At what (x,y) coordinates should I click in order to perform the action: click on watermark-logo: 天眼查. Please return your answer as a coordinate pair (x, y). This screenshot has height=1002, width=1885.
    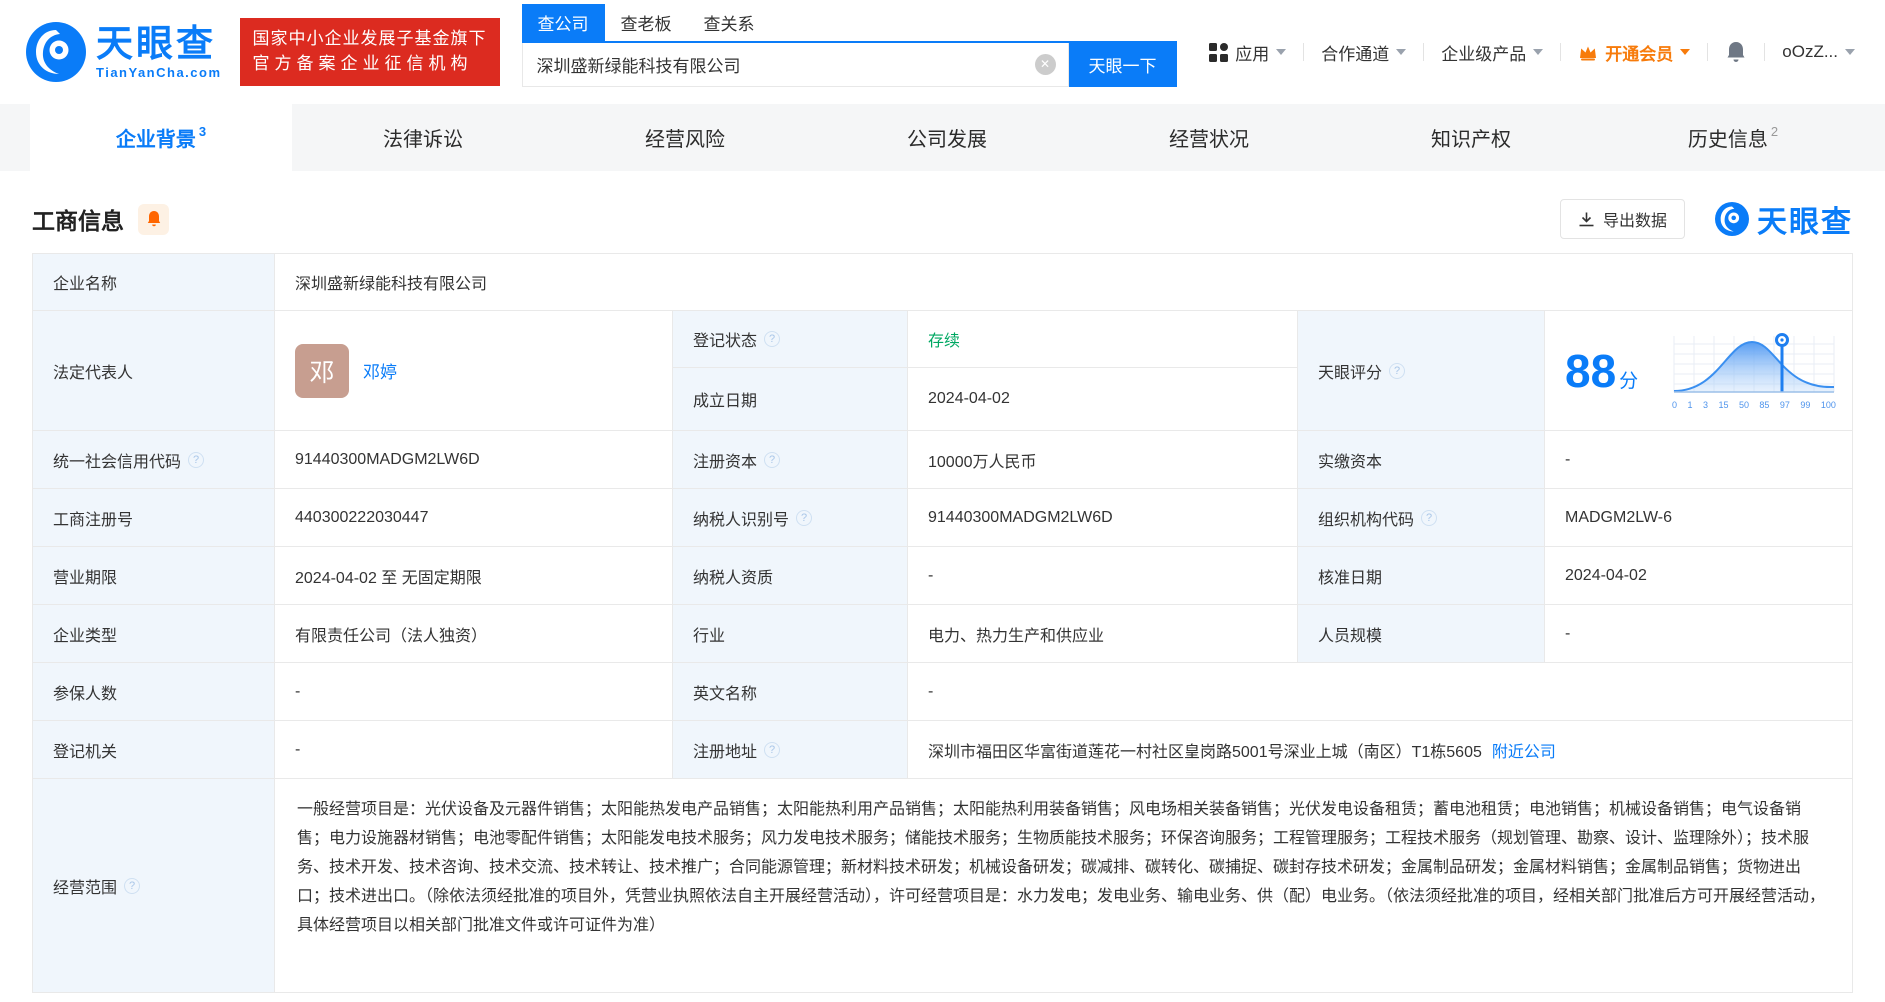
    Looking at the image, I should click on (1784, 219).